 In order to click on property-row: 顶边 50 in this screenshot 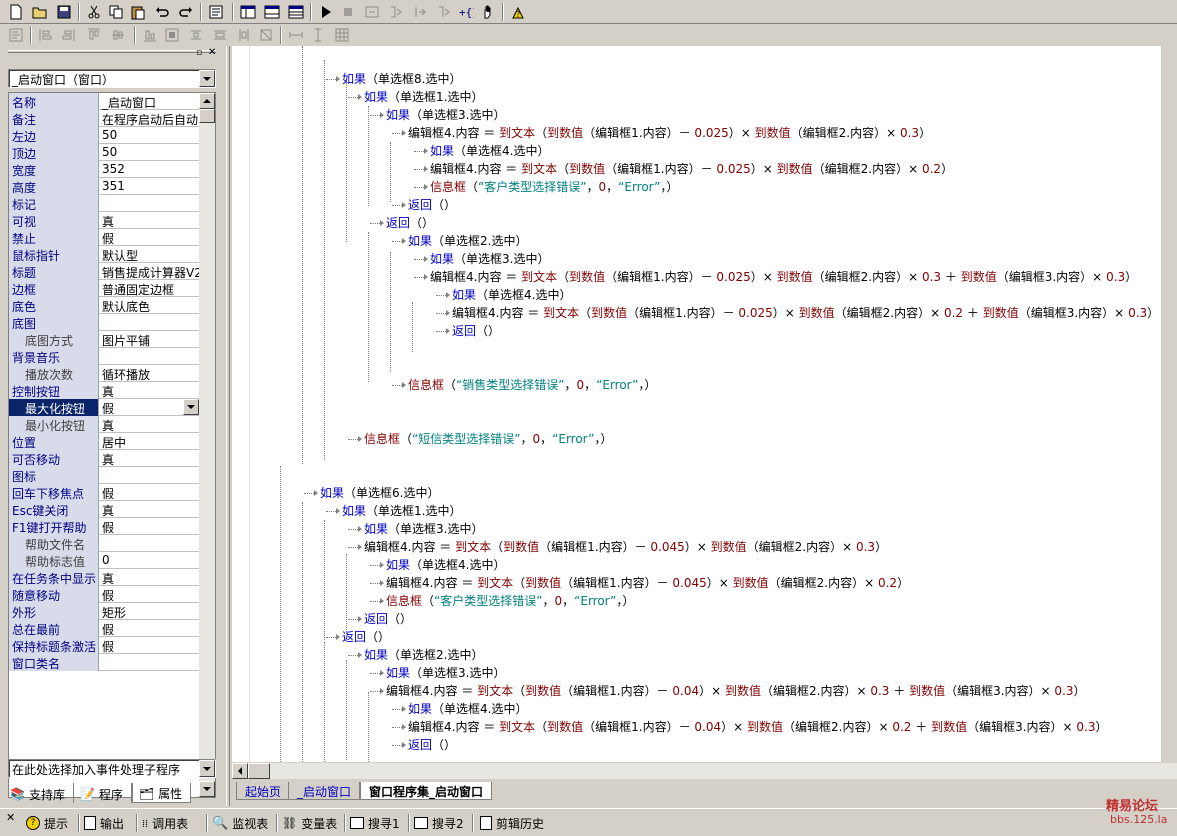, I will do `click(104, 152)`.